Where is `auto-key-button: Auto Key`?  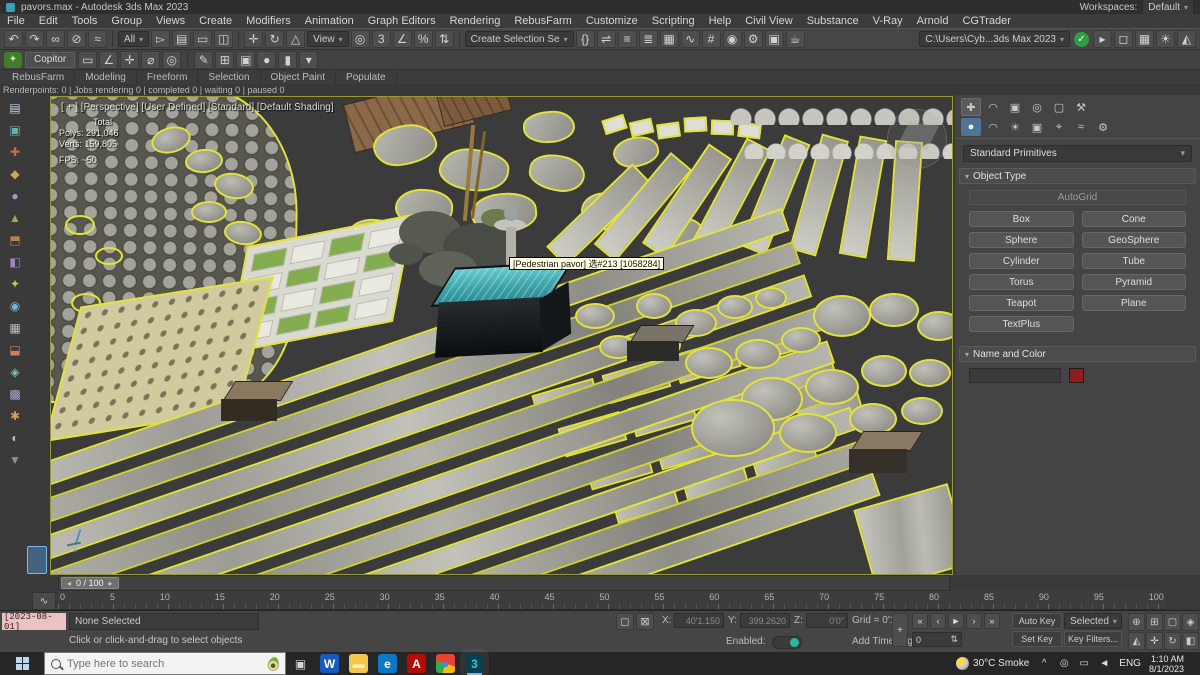
auto-key-button: Auto Key is located at coordinates (1037, 621).